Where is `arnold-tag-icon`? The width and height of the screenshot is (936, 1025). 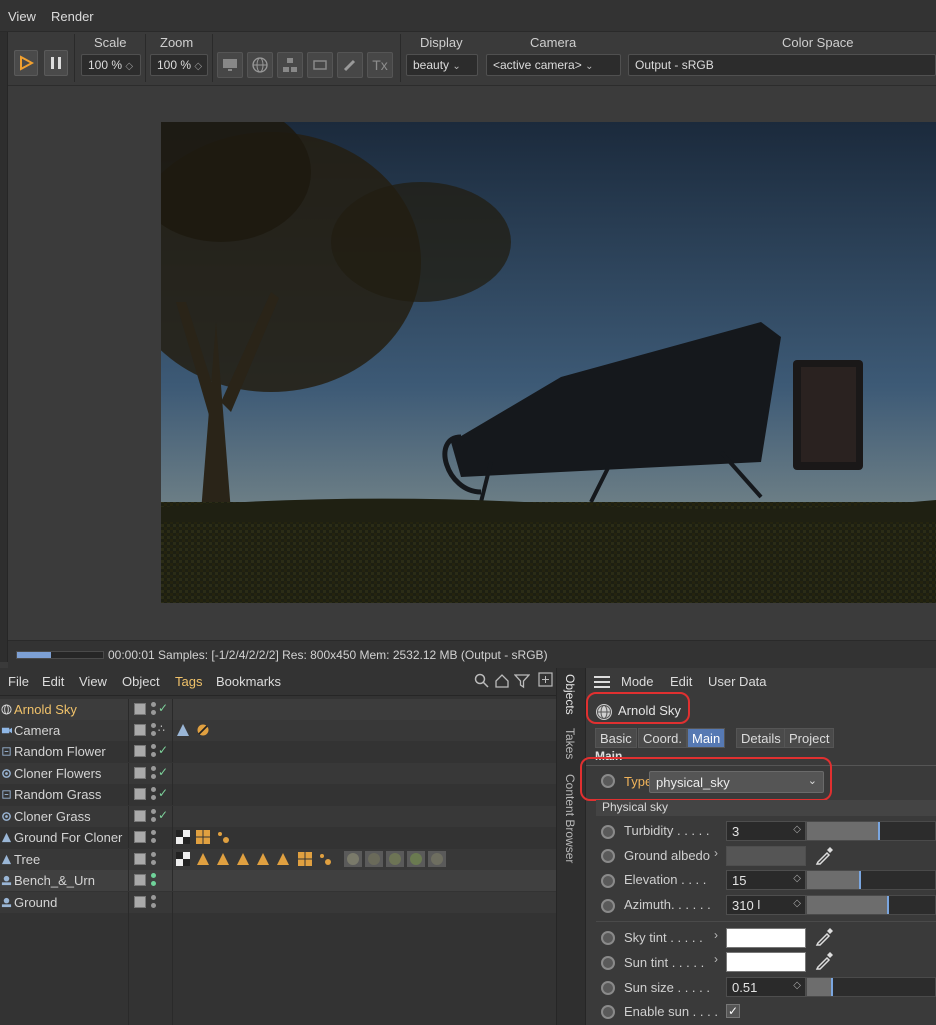
arnold-tag-icon is located at coordinates (183, 730).